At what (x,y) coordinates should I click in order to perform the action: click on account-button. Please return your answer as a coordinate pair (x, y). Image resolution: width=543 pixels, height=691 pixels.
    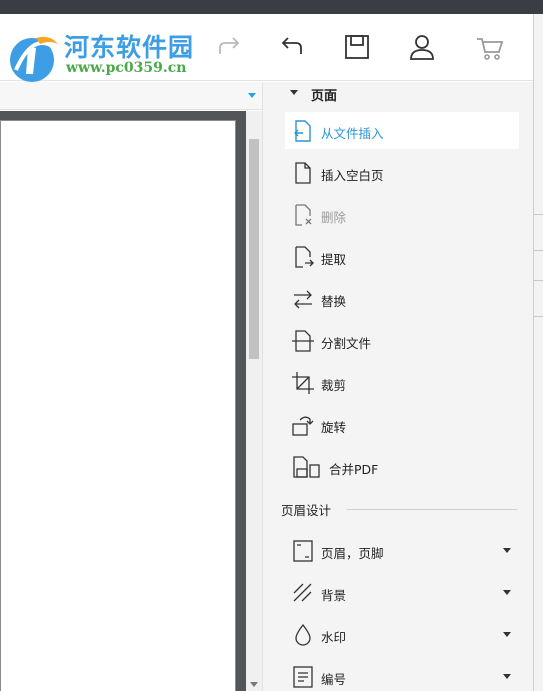
    Looking at the image, I should click on (422, 49).